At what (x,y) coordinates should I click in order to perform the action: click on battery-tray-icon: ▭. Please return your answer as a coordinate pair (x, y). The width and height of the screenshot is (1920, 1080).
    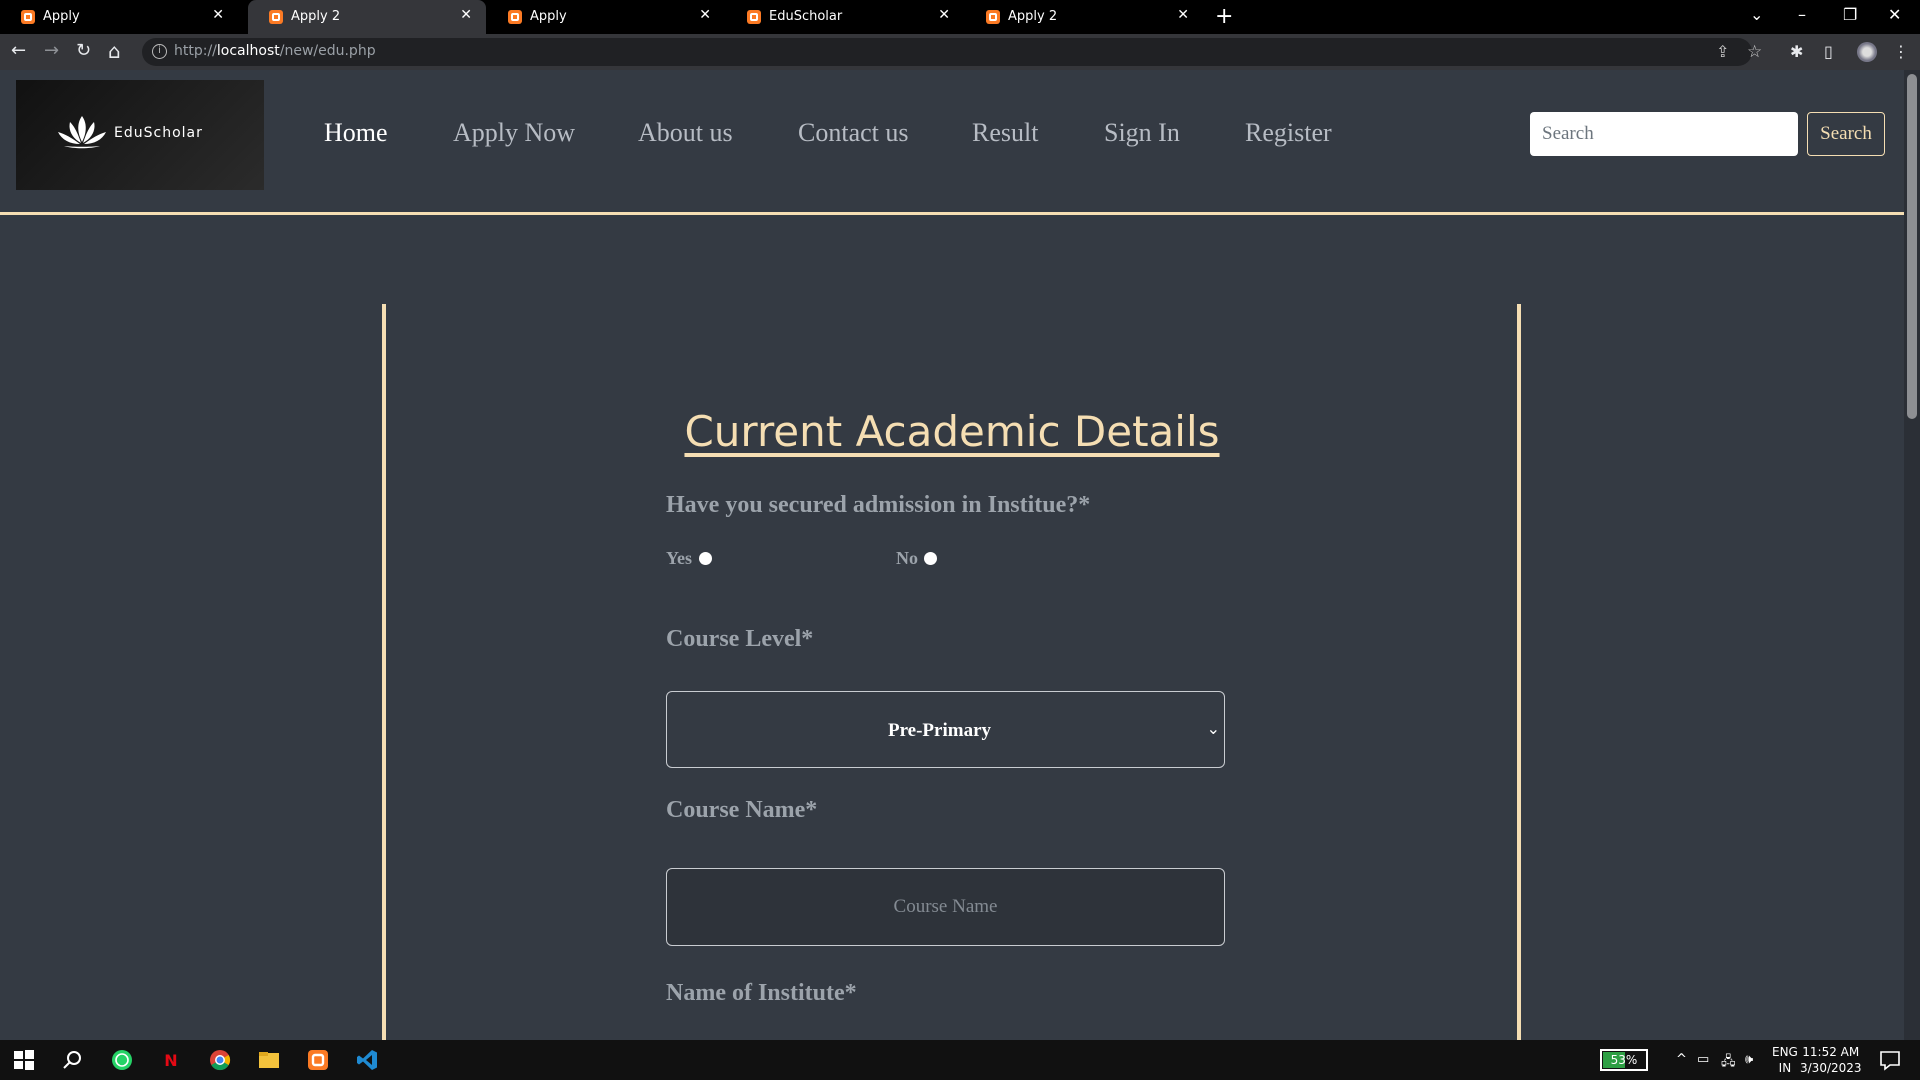
    Looking at the image, I should click on (1703, 1059).